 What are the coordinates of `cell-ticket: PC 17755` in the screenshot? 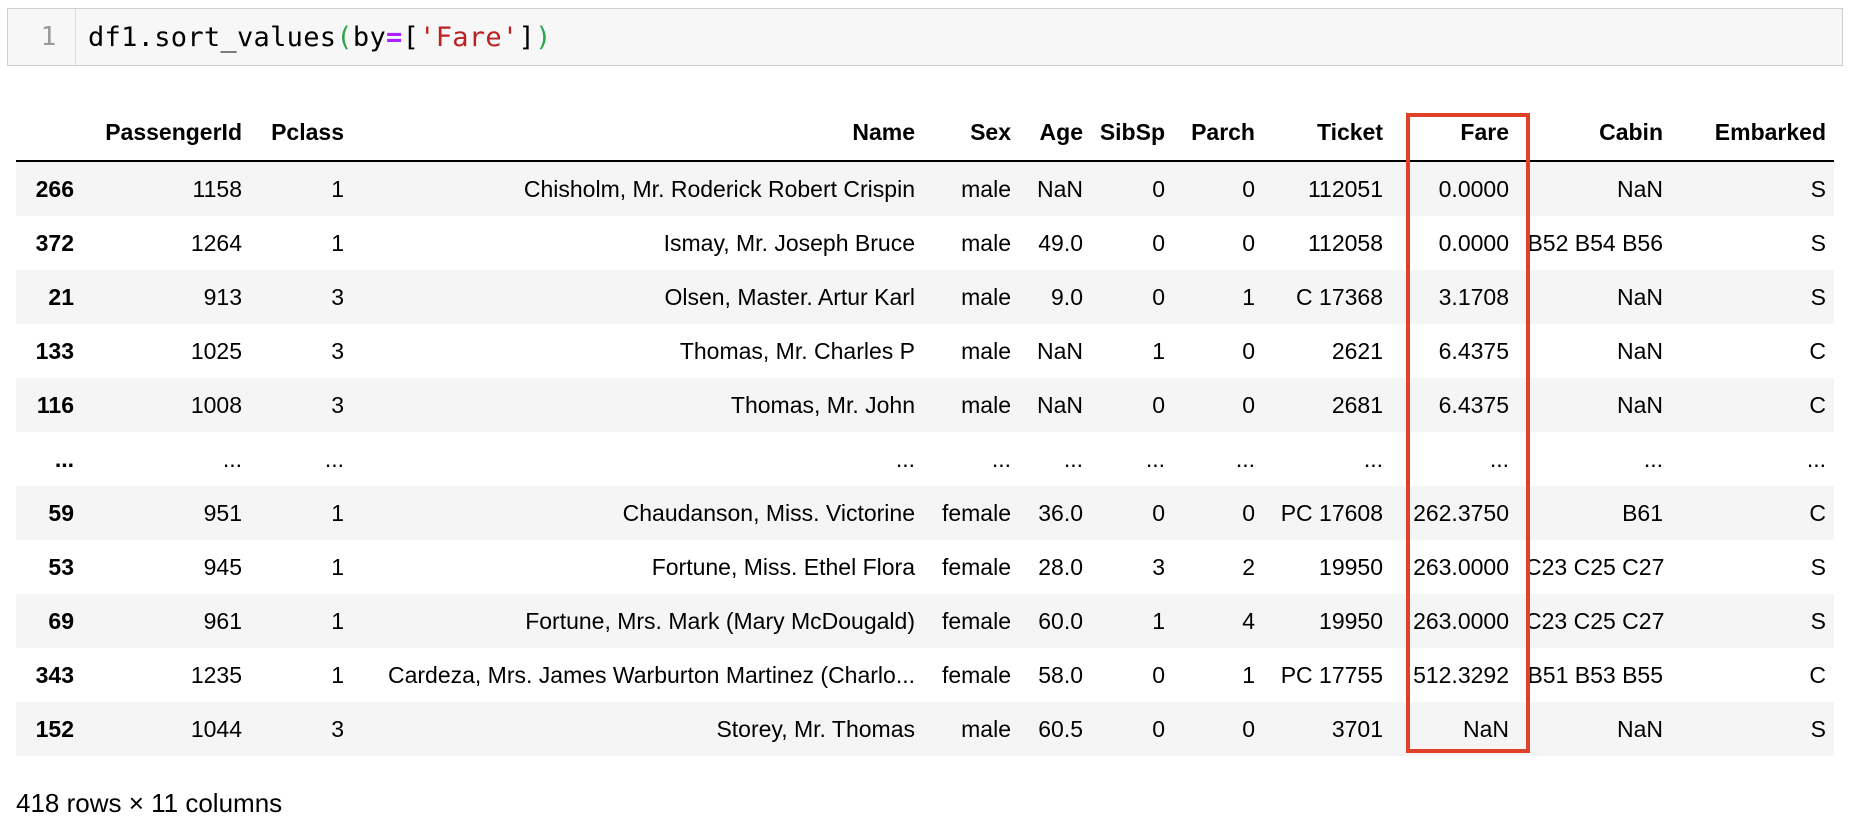 It's located at (1331, 674).